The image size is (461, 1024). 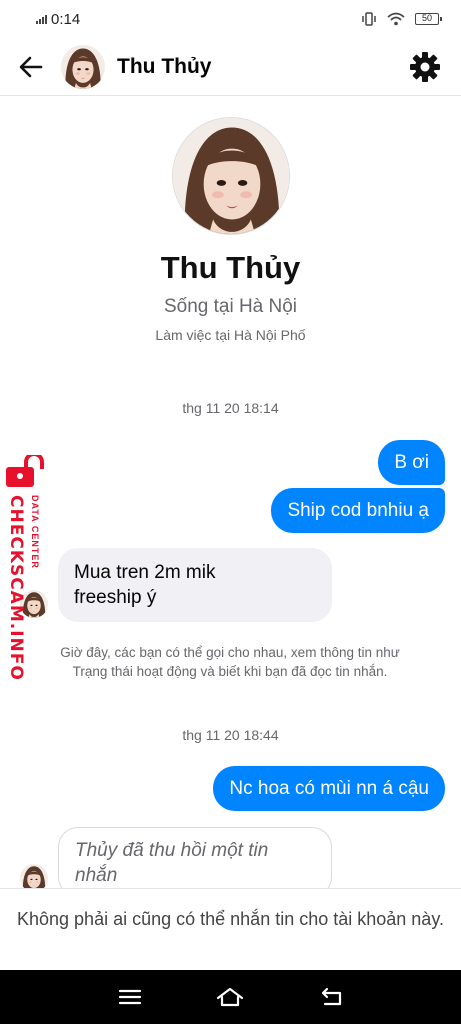 I want to click on outgoing-message: Nc hoa có mùi nn á cậu, so click(x=329, y=788).